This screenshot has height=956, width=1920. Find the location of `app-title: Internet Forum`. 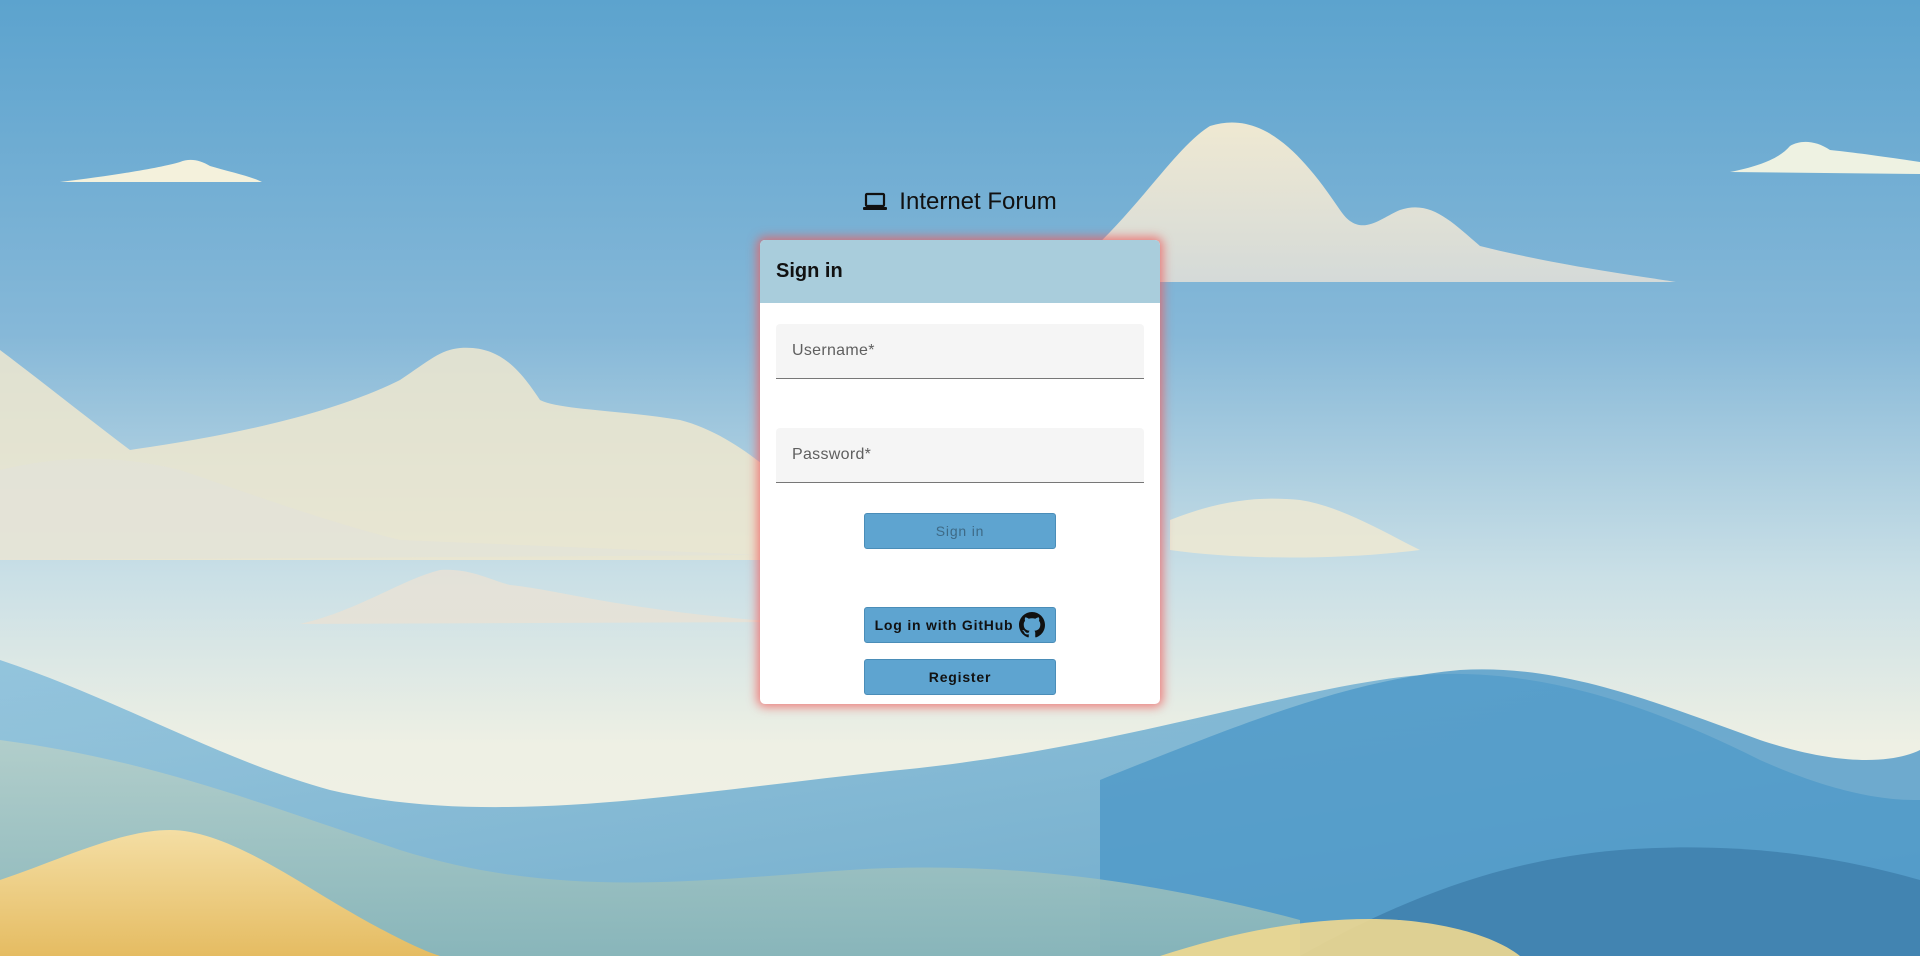

app-title: Internet Forum is located at coordinates (960, 202).